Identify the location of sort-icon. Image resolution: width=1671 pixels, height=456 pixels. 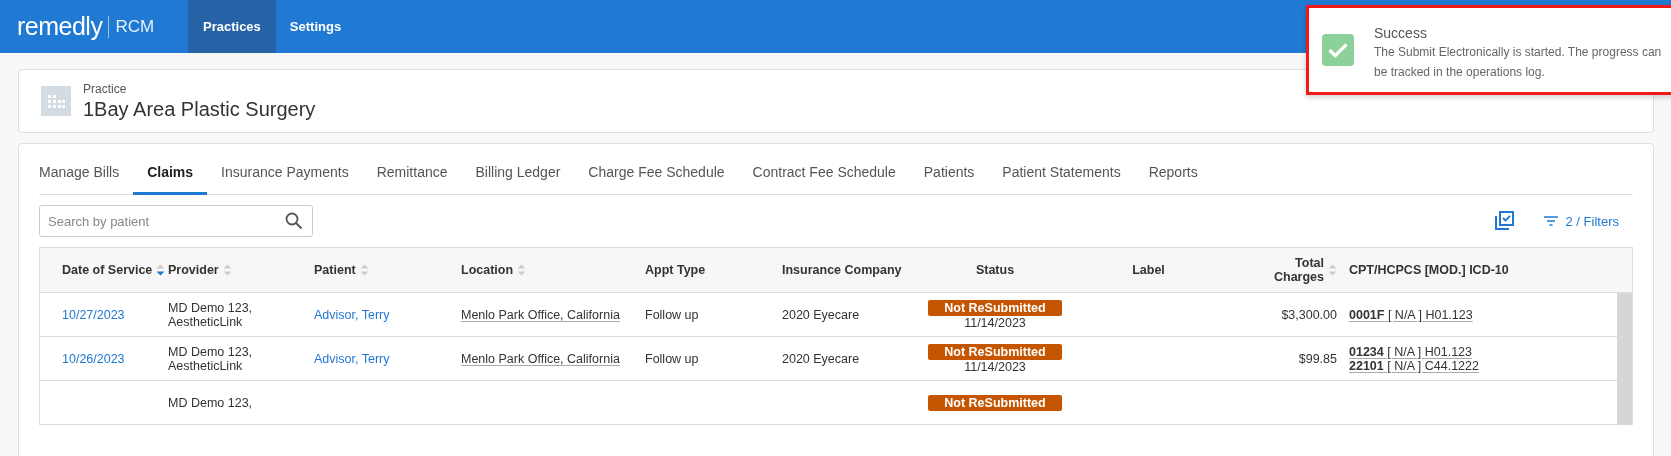
(161, 270).